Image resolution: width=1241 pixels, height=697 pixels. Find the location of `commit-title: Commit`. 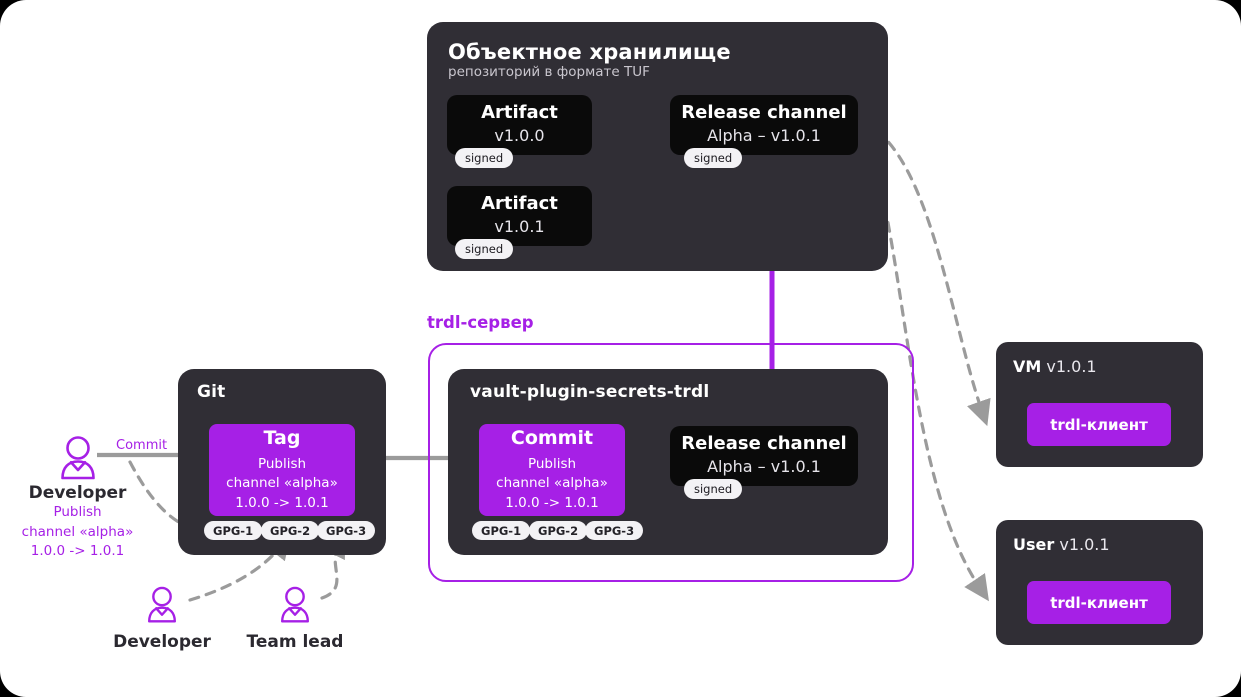

commit-title: Commit is located at coordinates (552, 437).